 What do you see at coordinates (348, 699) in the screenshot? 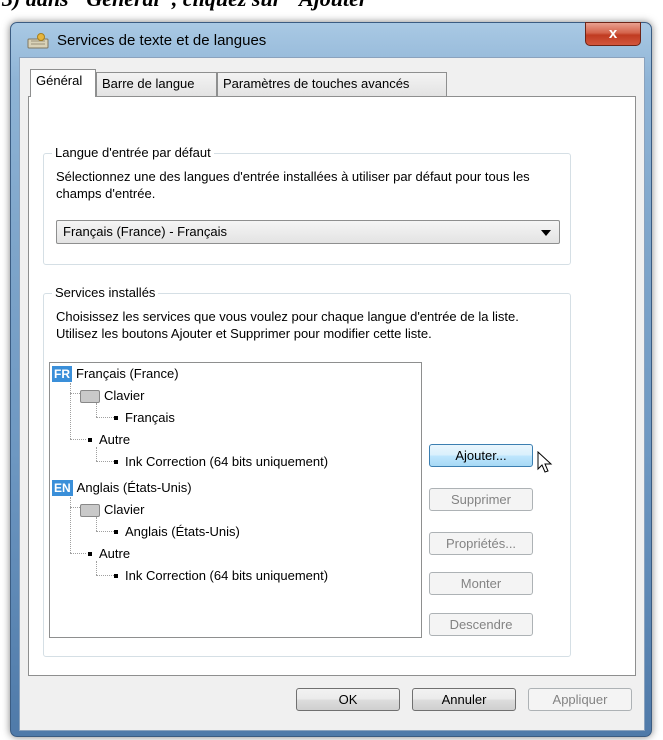
I see `ok-button: OK` at bounding box center [348, 699].